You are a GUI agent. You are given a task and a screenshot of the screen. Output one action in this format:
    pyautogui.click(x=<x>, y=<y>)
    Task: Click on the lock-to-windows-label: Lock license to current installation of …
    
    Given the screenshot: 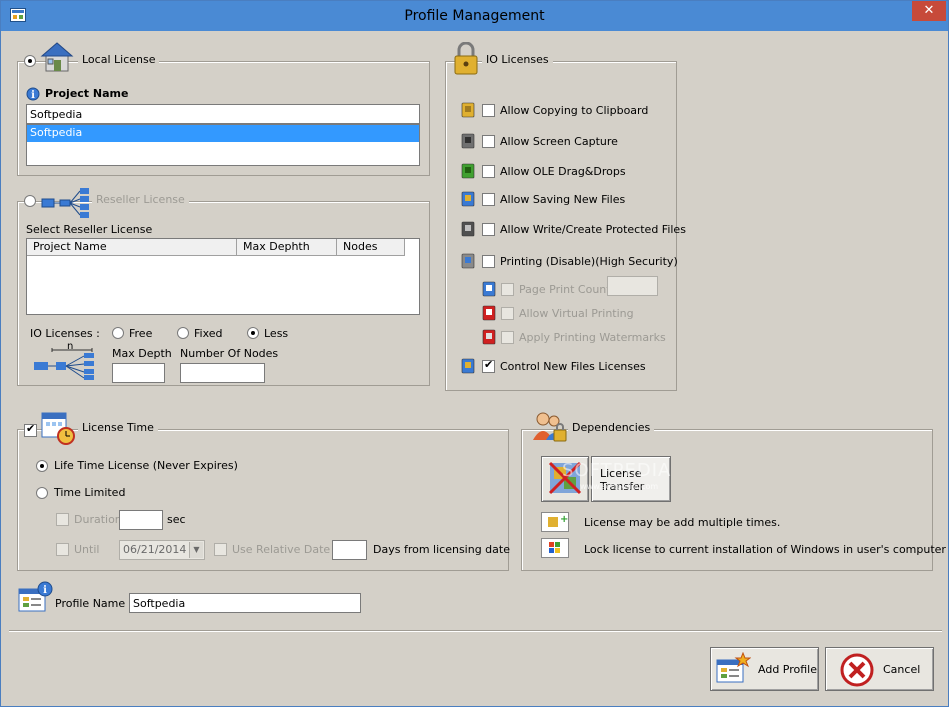 What is the action you would take?
    pyautogui.click(x=765, y=549)
    